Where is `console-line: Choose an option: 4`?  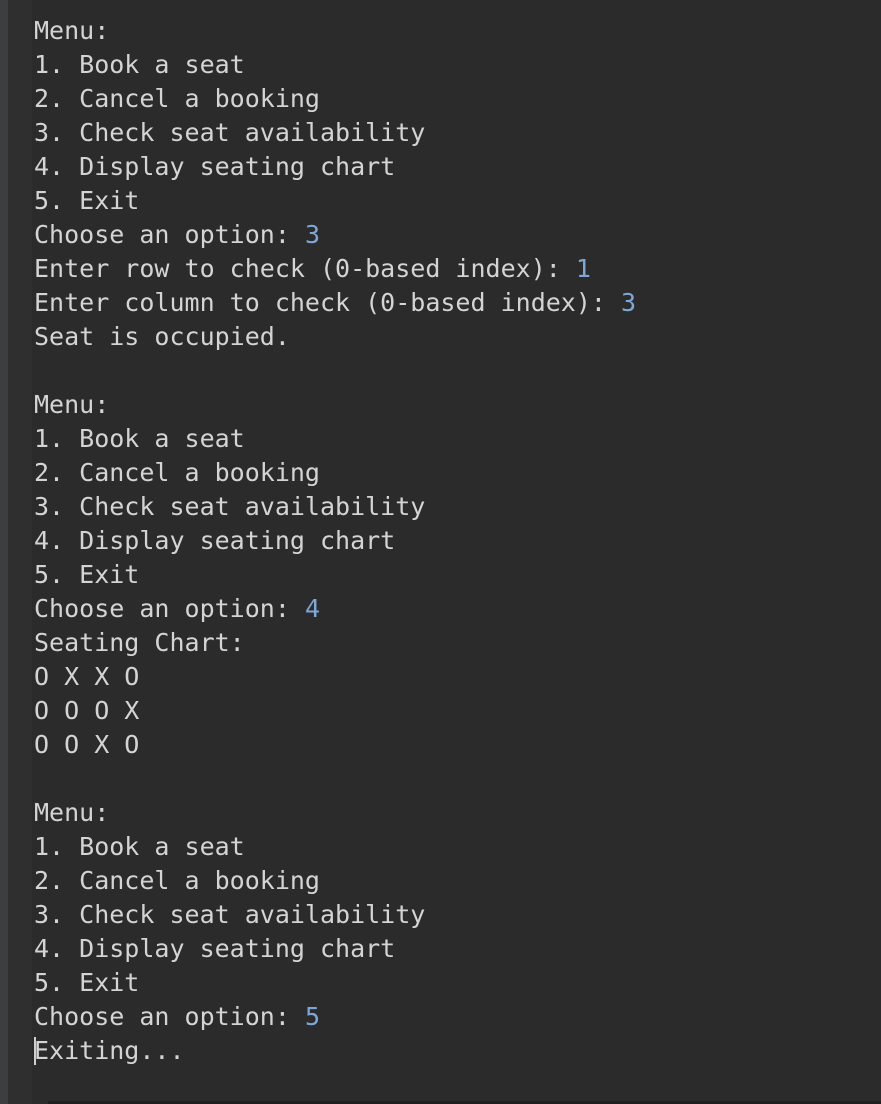
console-line: Choose an option: 4 is located at coordinates (335, 609).